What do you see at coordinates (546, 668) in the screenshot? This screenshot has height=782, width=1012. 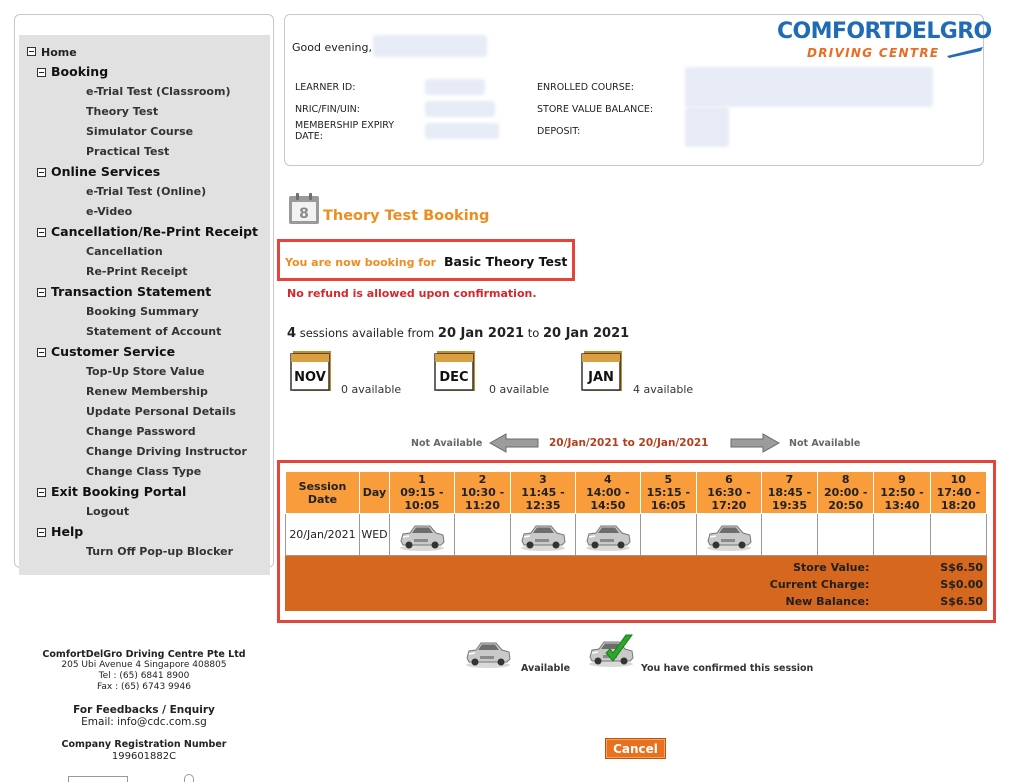 I see `legend-available-label: Available` at bounding box center [546, 668].